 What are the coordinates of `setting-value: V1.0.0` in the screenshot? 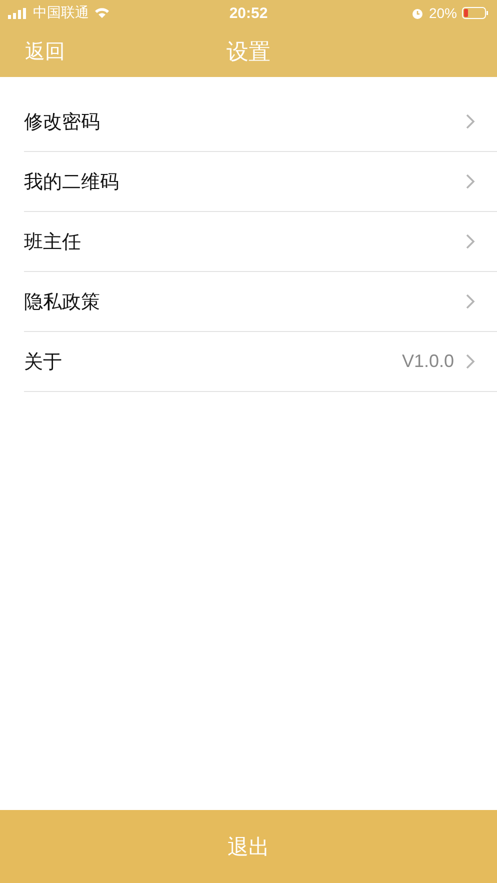 It's located at (428, 361).